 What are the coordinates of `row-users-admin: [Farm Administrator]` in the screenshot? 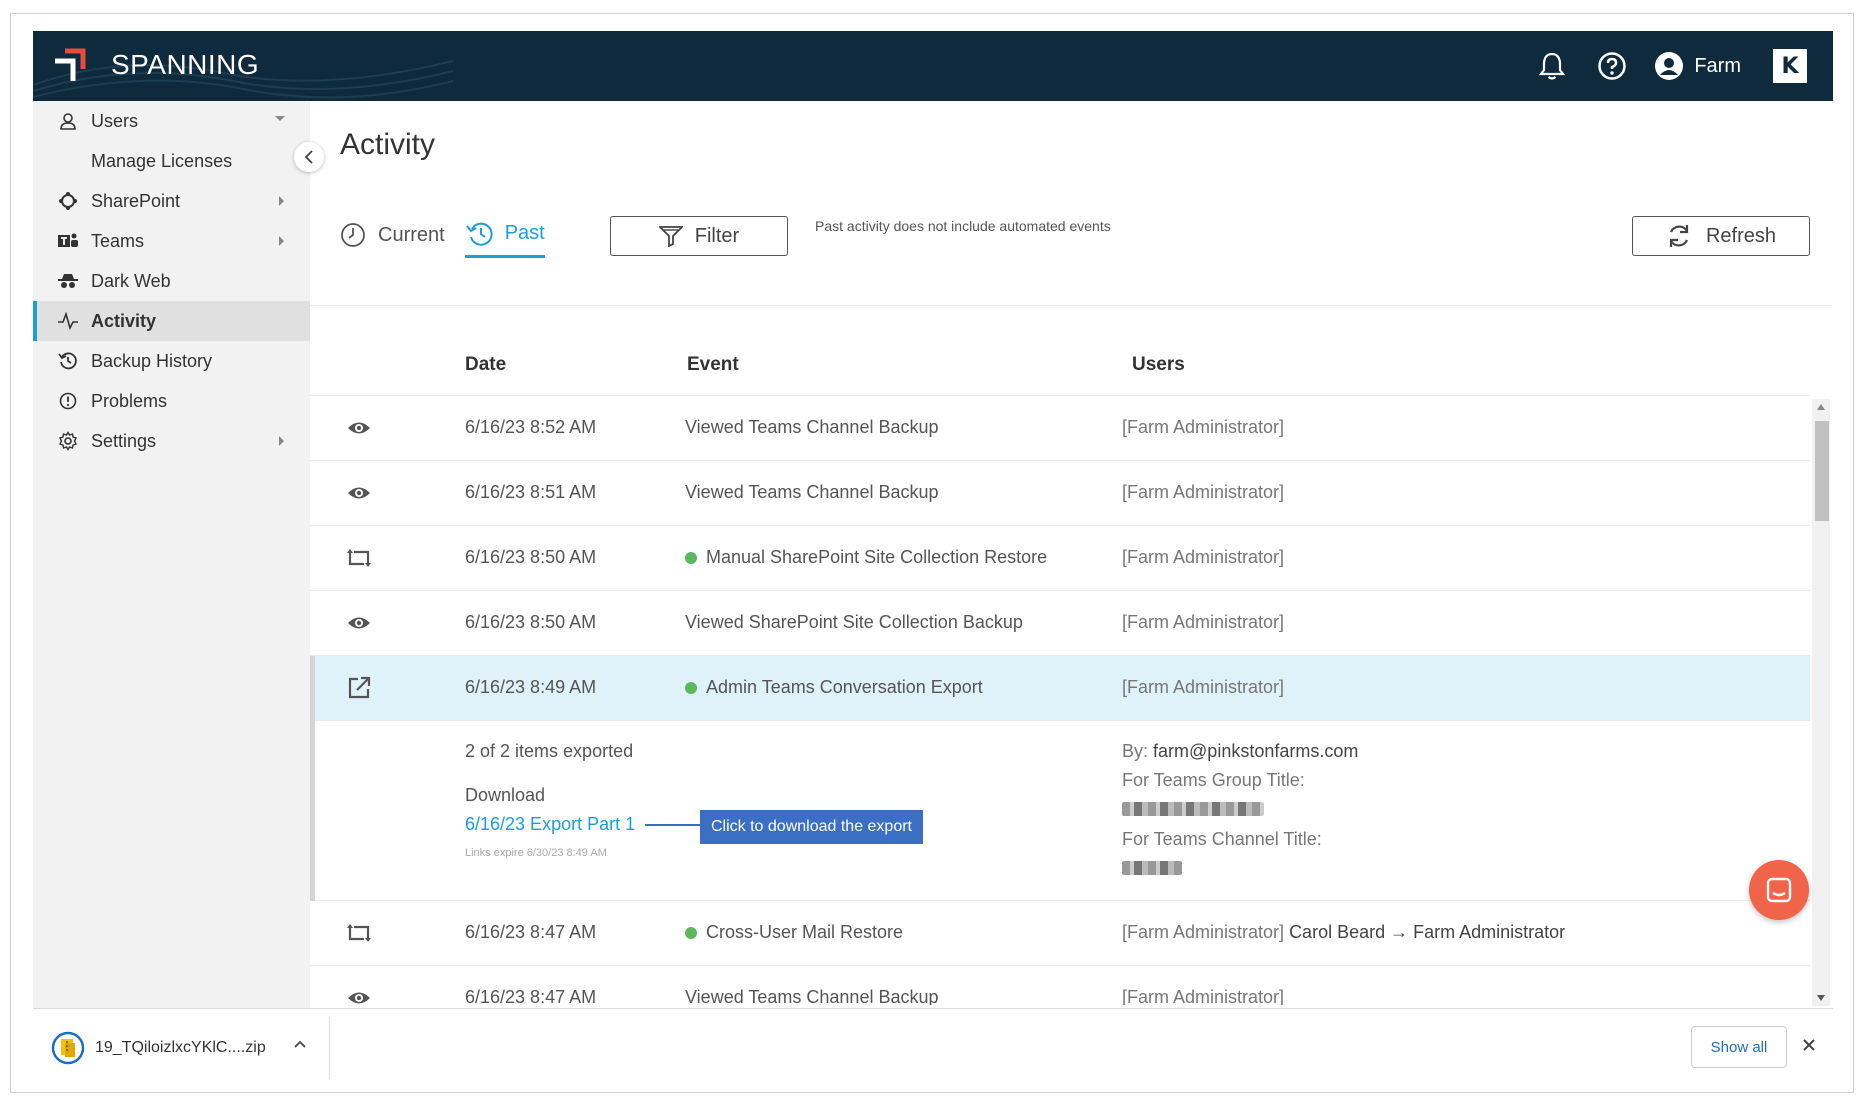 It's located at (1203, 932).